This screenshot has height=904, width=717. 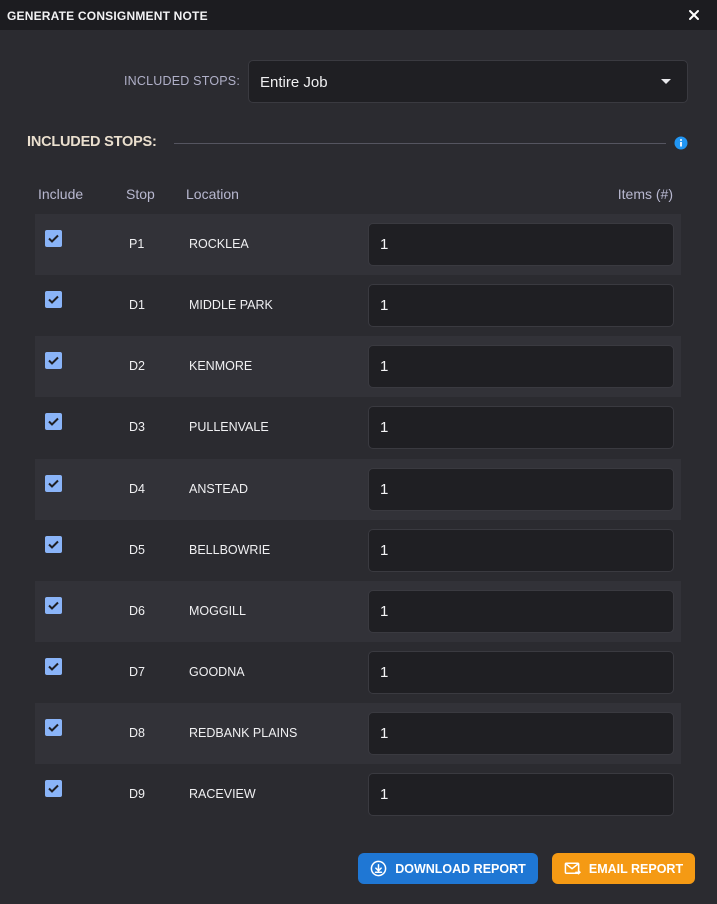 What do you see at coordinates (358, 733) in the screenshot?
I see `table-row: D8 REDBANK PLAINS` at bounding box center [358, 733].